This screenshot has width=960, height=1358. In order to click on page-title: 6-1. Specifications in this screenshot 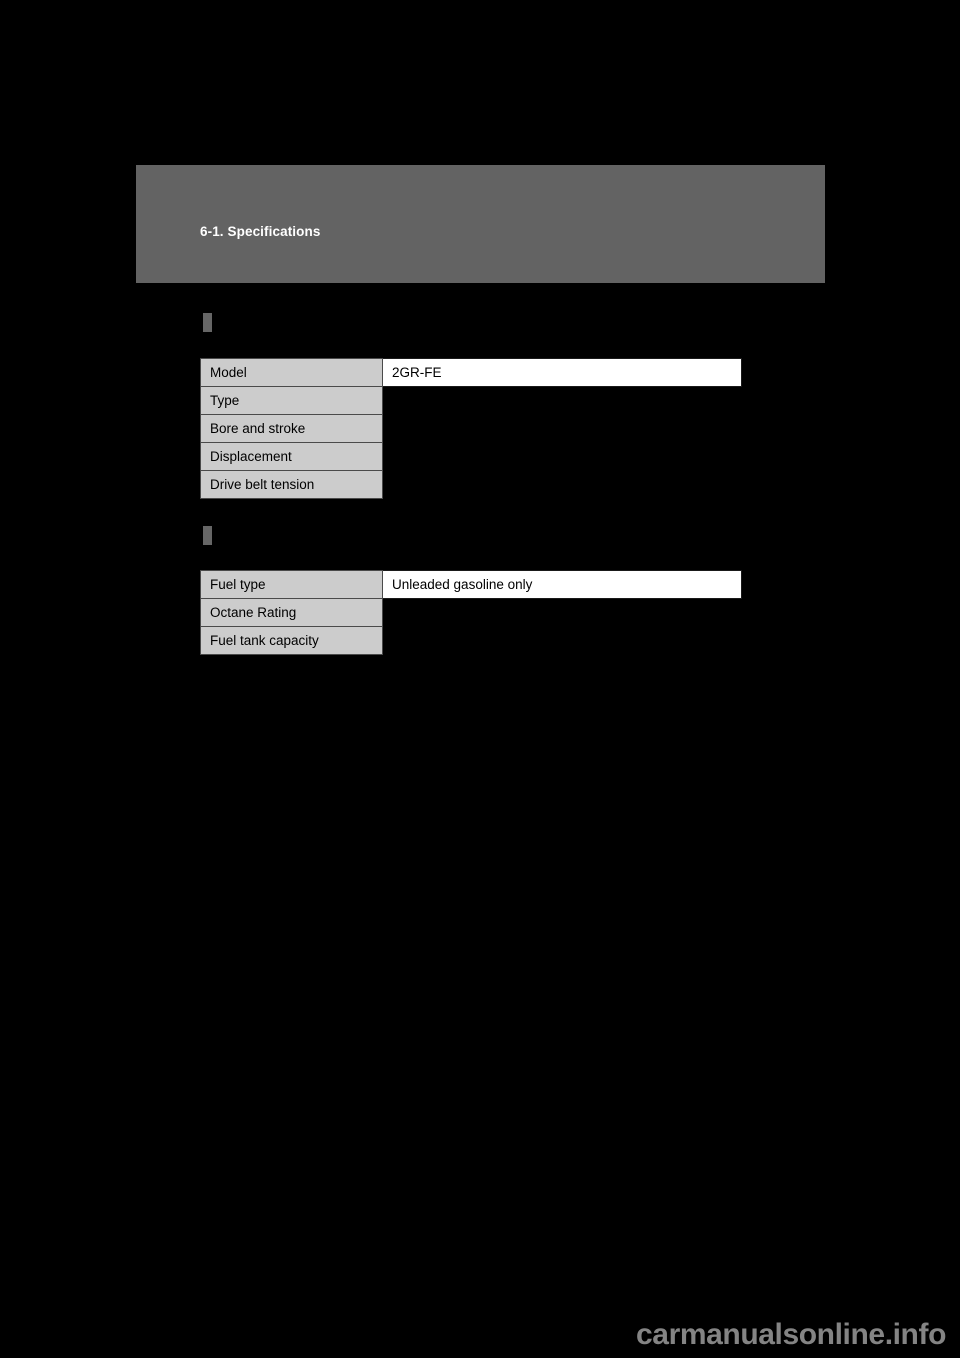, I will do `click(260, 231)`.